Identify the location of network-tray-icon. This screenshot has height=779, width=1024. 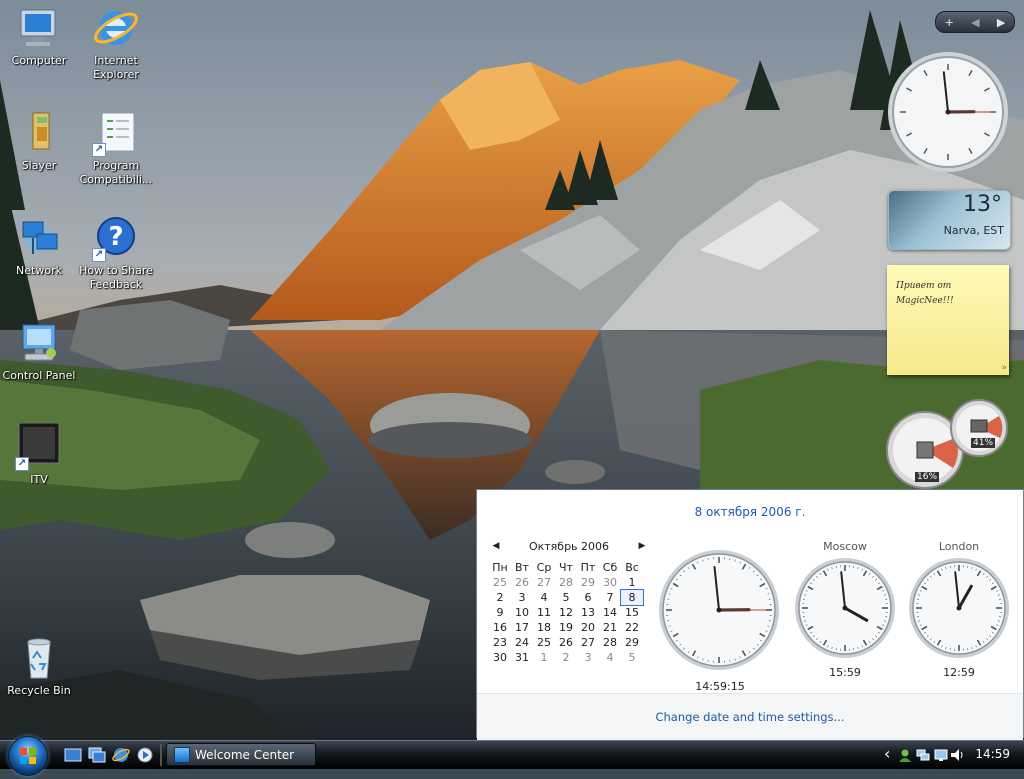
(923, 755).